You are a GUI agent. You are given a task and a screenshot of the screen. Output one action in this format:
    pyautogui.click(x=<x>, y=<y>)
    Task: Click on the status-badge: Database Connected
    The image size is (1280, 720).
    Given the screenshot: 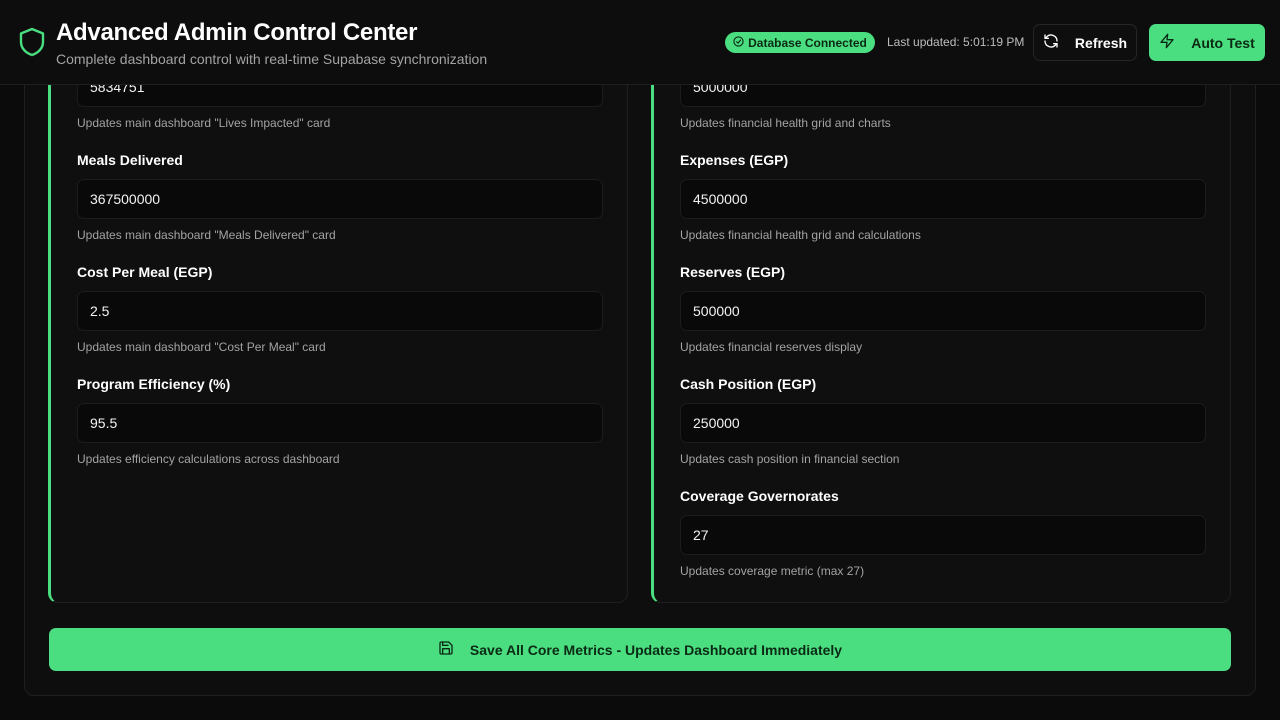 What is the action you would take?
    pyautogui.click(x=800, y=42)
    